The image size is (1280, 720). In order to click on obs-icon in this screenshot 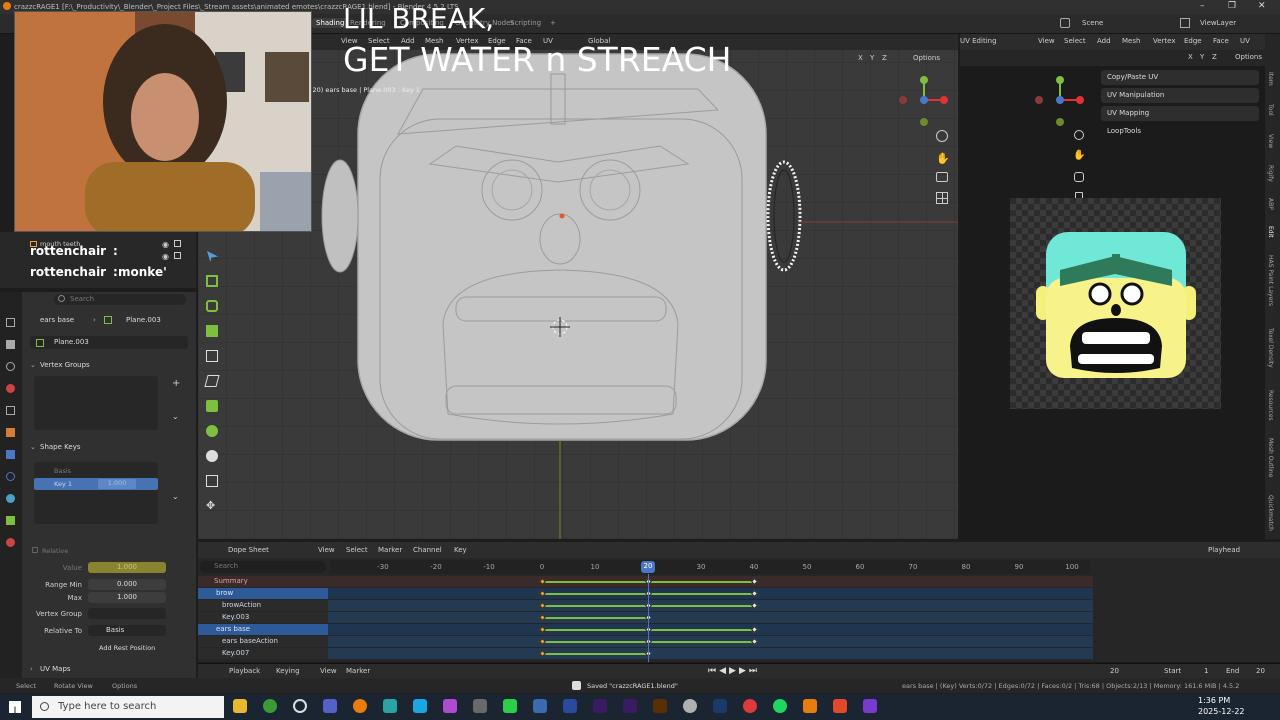, I will do `click(300, 706)`.